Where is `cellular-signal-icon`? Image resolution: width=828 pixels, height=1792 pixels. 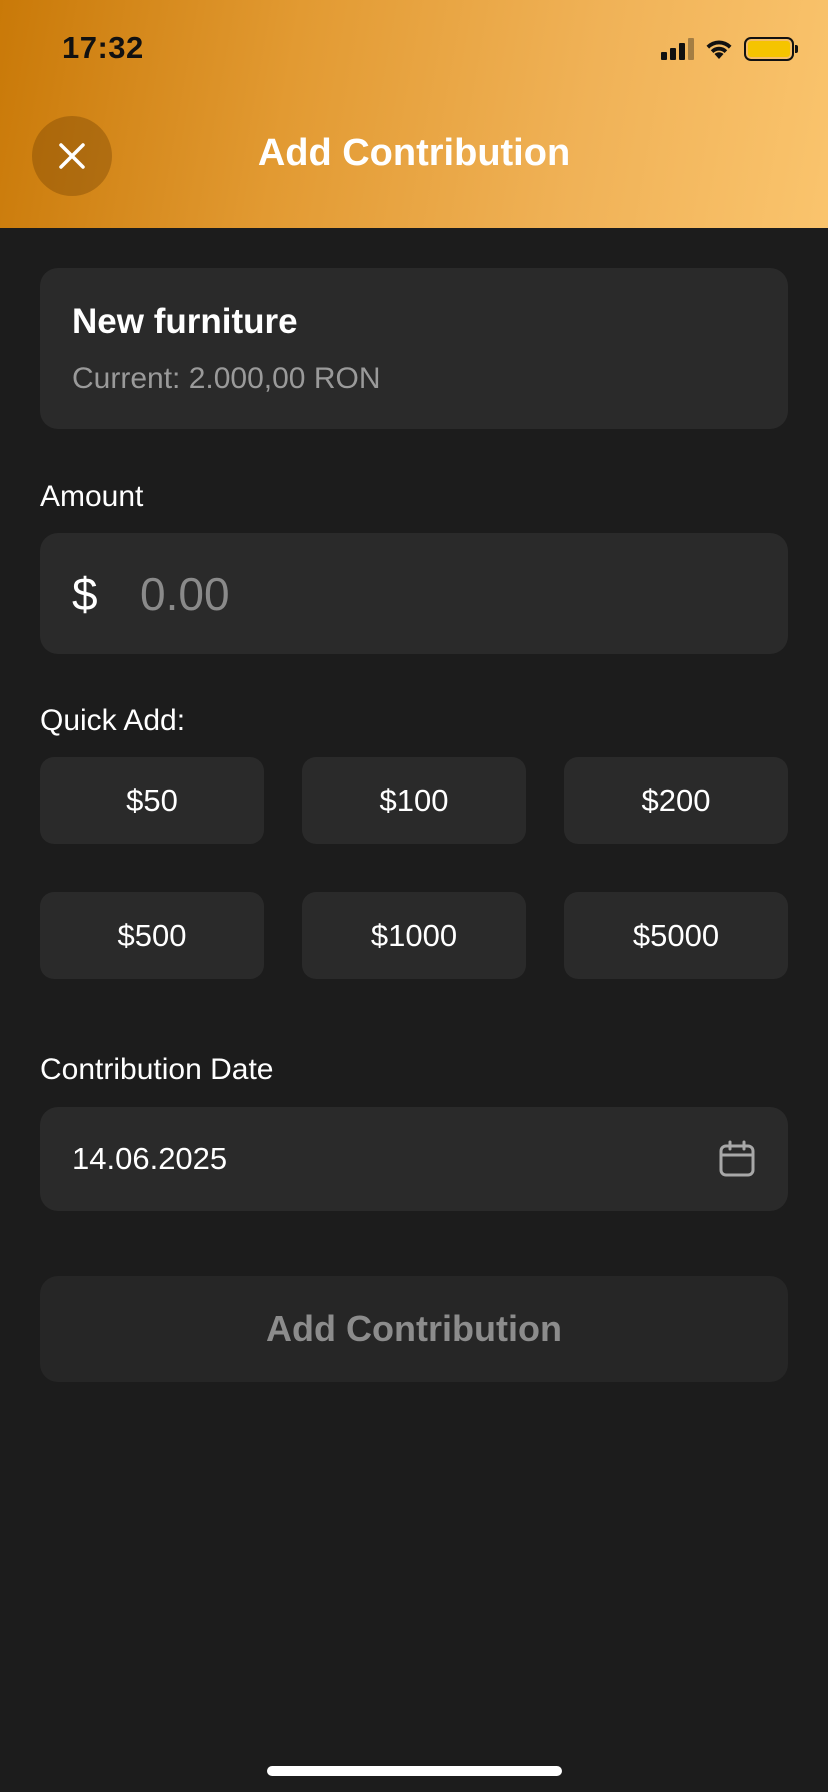
cellular-signal-icon is located at coordinates (677, 49).